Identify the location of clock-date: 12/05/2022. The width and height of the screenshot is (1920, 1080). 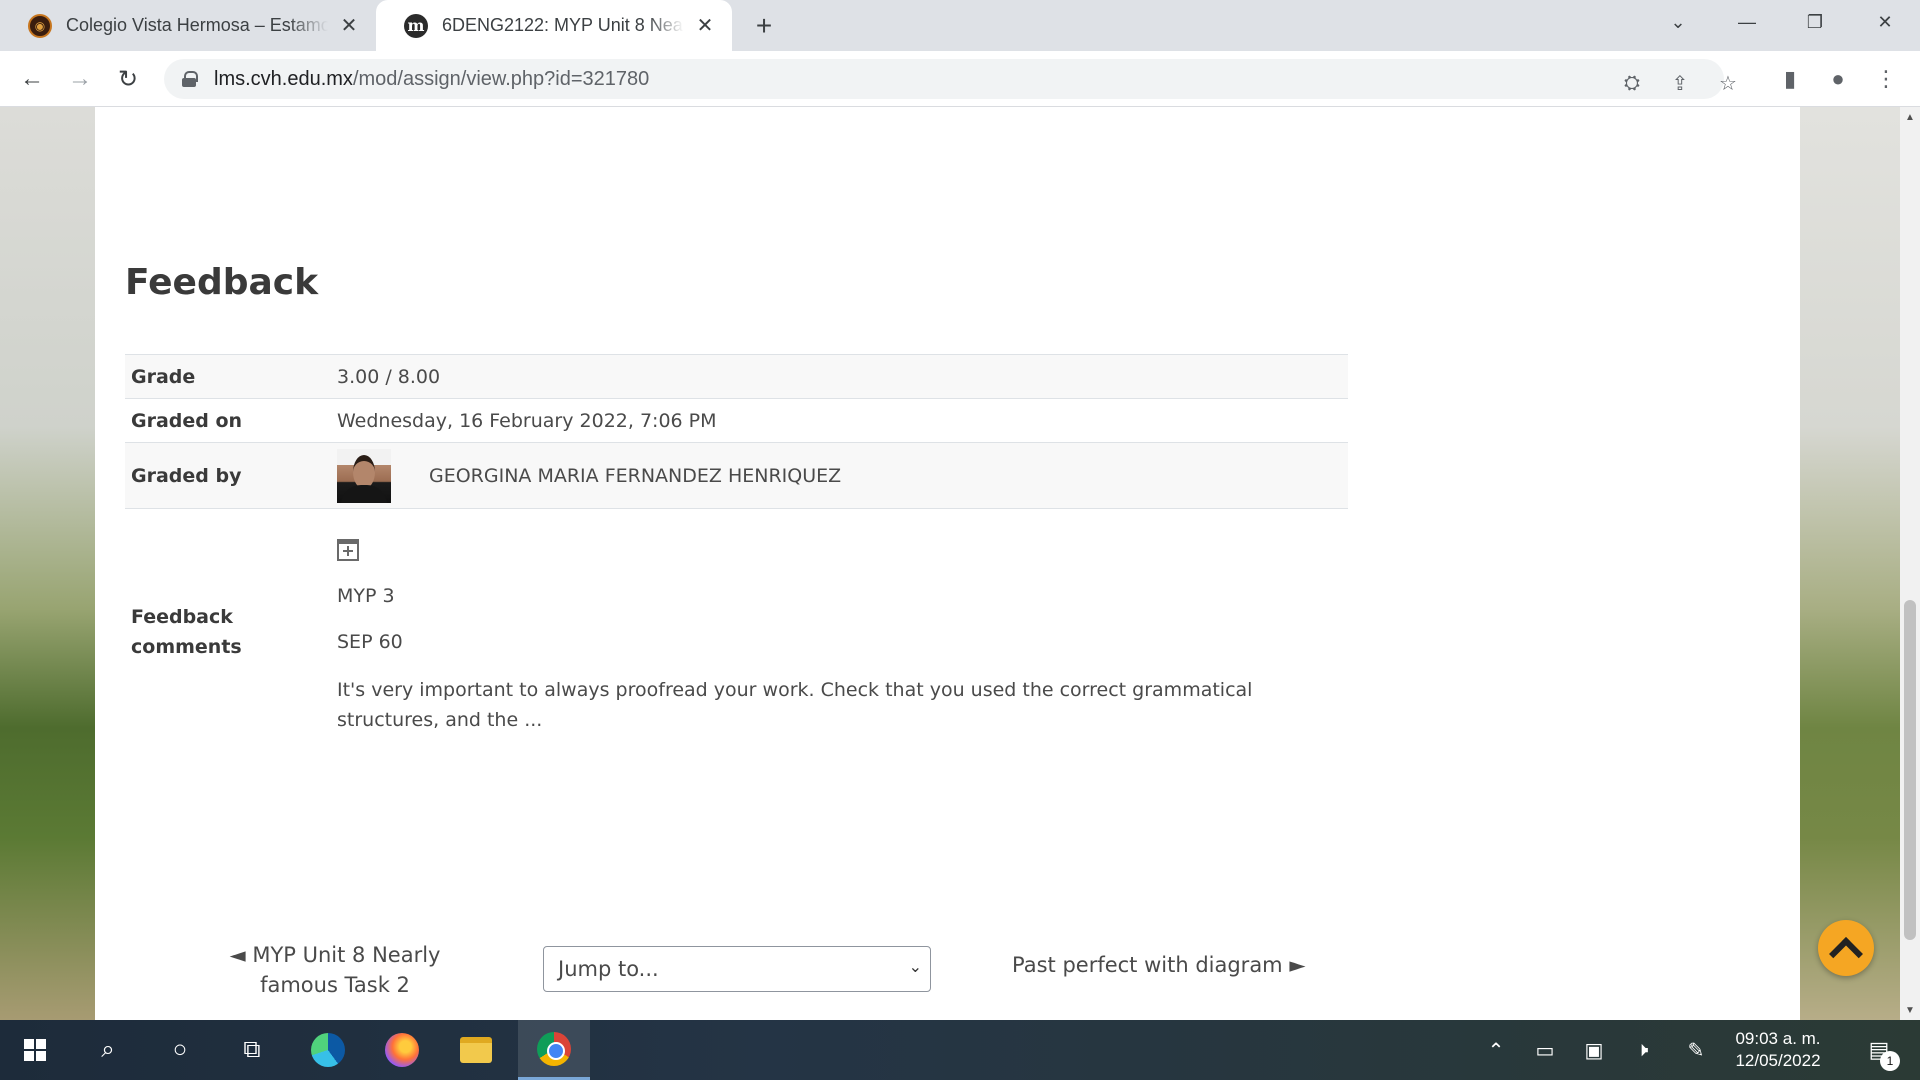
(1778, 1060).